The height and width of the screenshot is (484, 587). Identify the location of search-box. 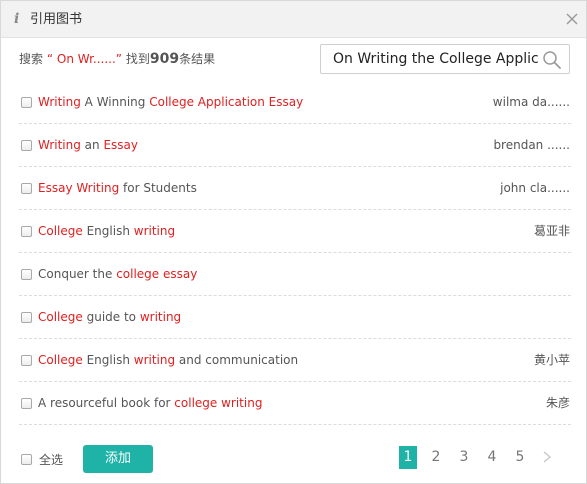
(445, 59).